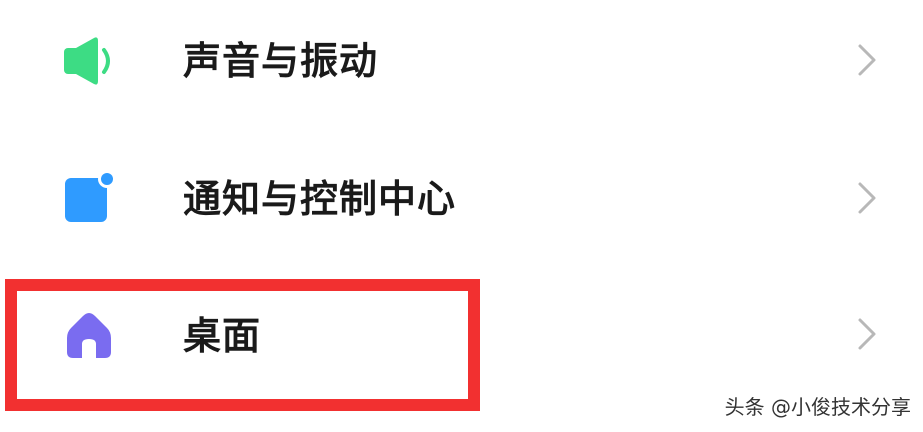 This screenshot has height=432, width=923. Describe the element at coordinates (281, 61) in the screenshot. I see `settings-item-label: 声音与振动` at that location.